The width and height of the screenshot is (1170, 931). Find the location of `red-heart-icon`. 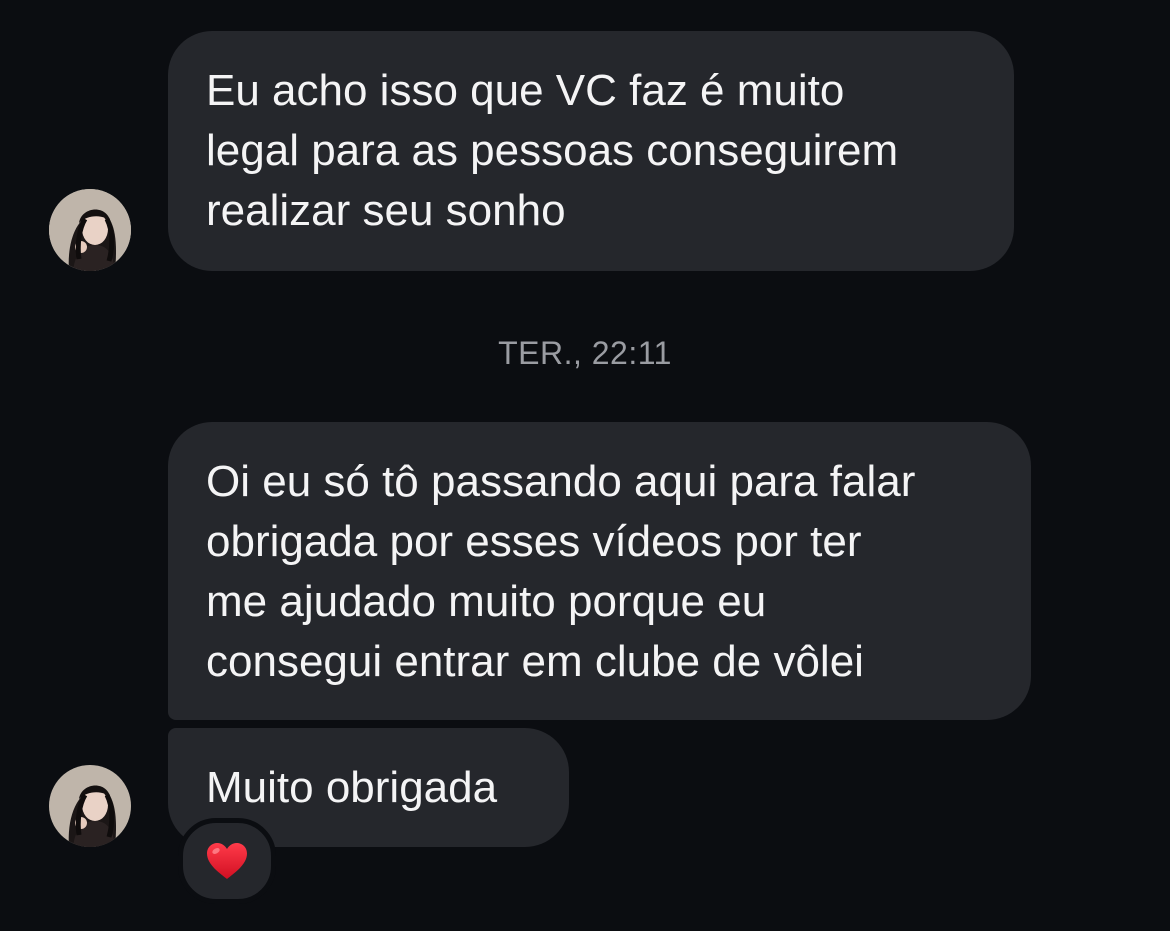

red-heart-icon is located at coordinates (227, 861).